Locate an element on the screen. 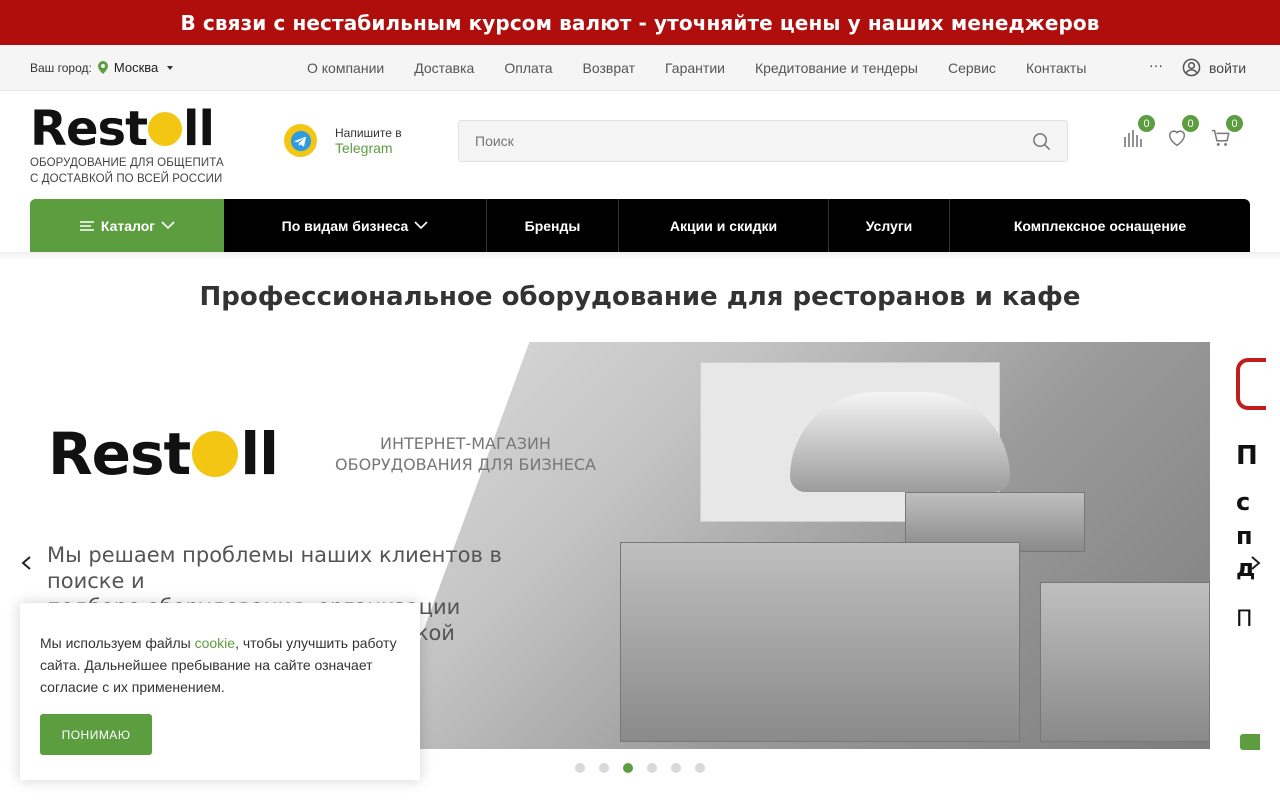 This screenshot has width=1280, height=800. cart-count: 0 is located at coordinates (1234, 123).